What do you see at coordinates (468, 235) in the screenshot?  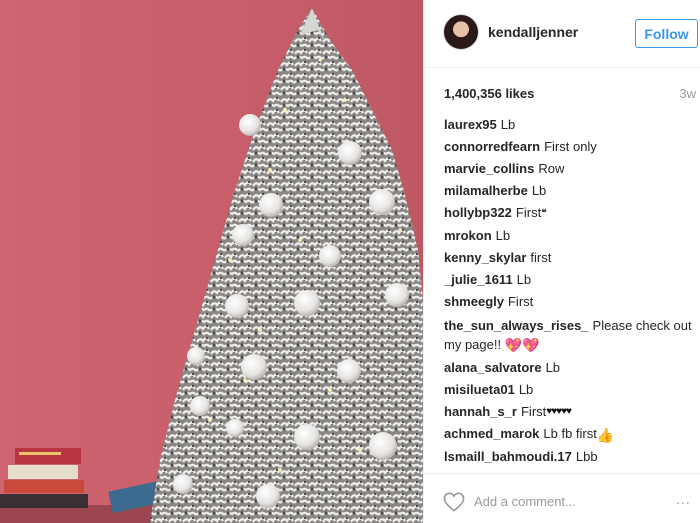 I see `comment-username: mrokon` at bounding box center [468, 235].